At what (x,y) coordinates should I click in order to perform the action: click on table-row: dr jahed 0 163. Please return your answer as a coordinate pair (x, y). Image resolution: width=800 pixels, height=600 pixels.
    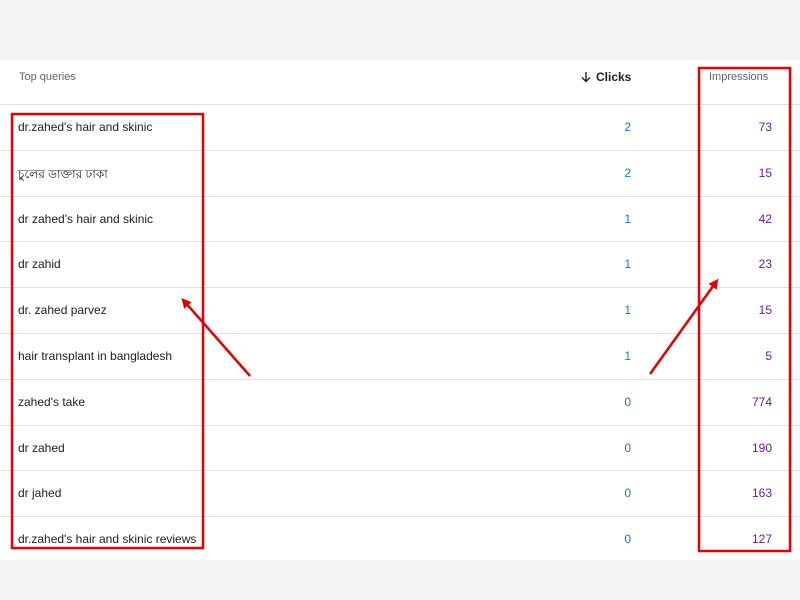
    Looking at the image, I should click on (400, 494).